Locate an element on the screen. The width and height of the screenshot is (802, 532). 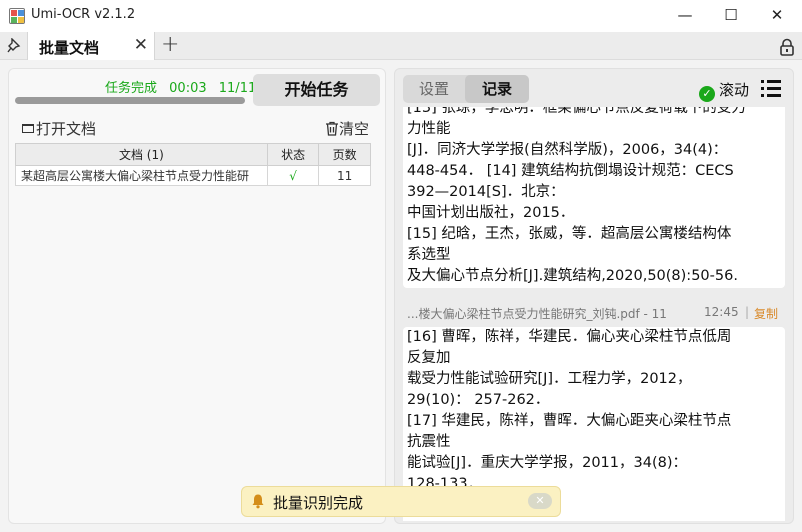
progress-count: 11/11 is located at coordinates (237, 88).